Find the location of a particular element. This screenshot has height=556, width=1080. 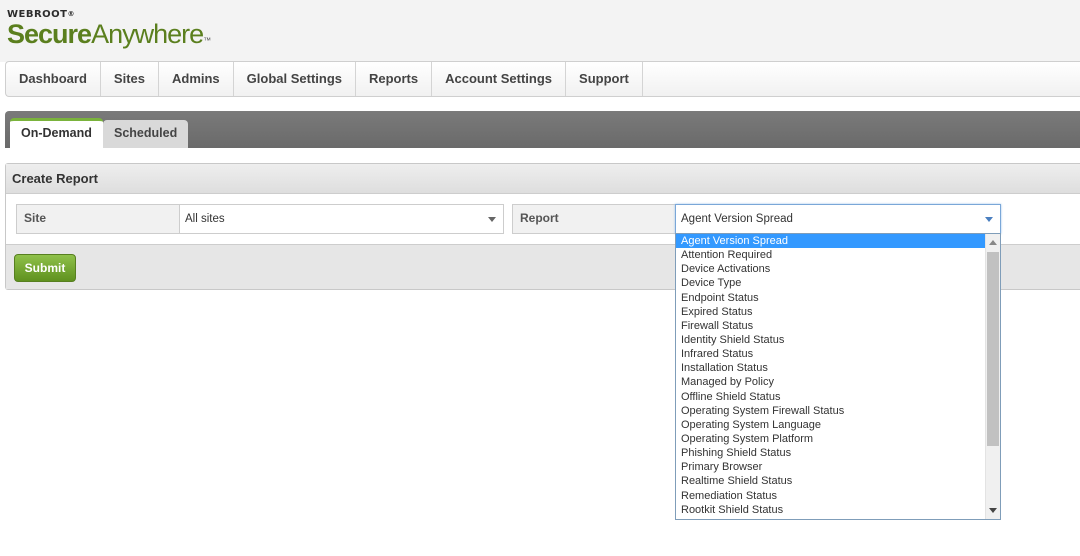

scroll-up-icon is located at coordinates (993, 242).